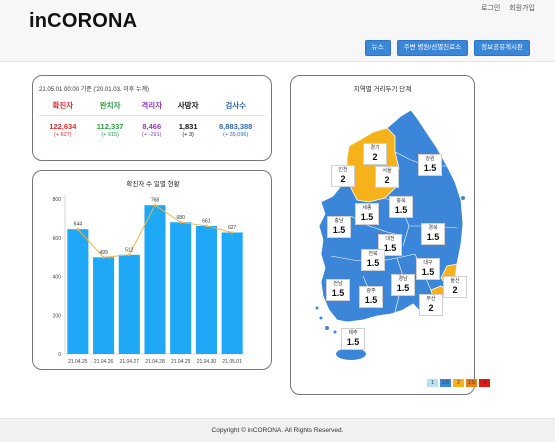  I want to click on region-chungbuk: 충북 1.5, so click(401, 207).